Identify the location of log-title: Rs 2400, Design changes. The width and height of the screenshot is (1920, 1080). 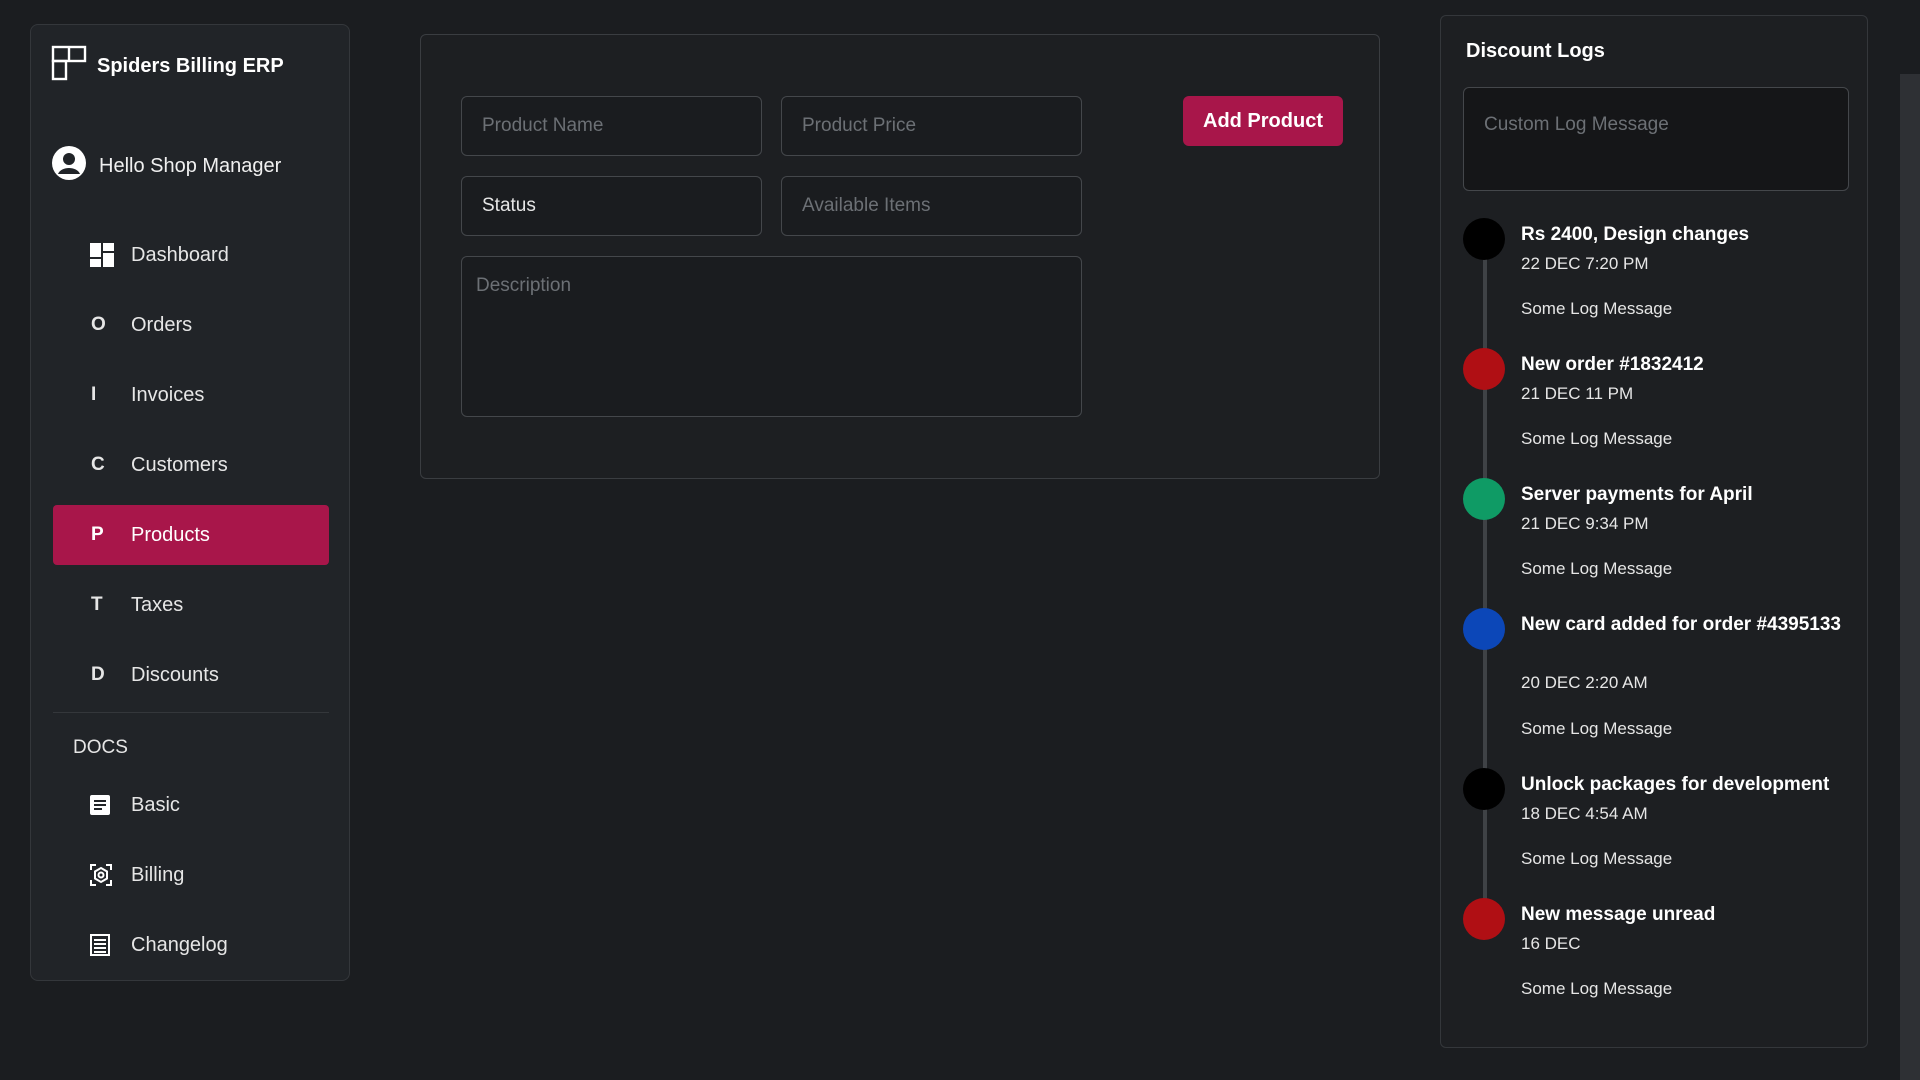
(1635, 234).